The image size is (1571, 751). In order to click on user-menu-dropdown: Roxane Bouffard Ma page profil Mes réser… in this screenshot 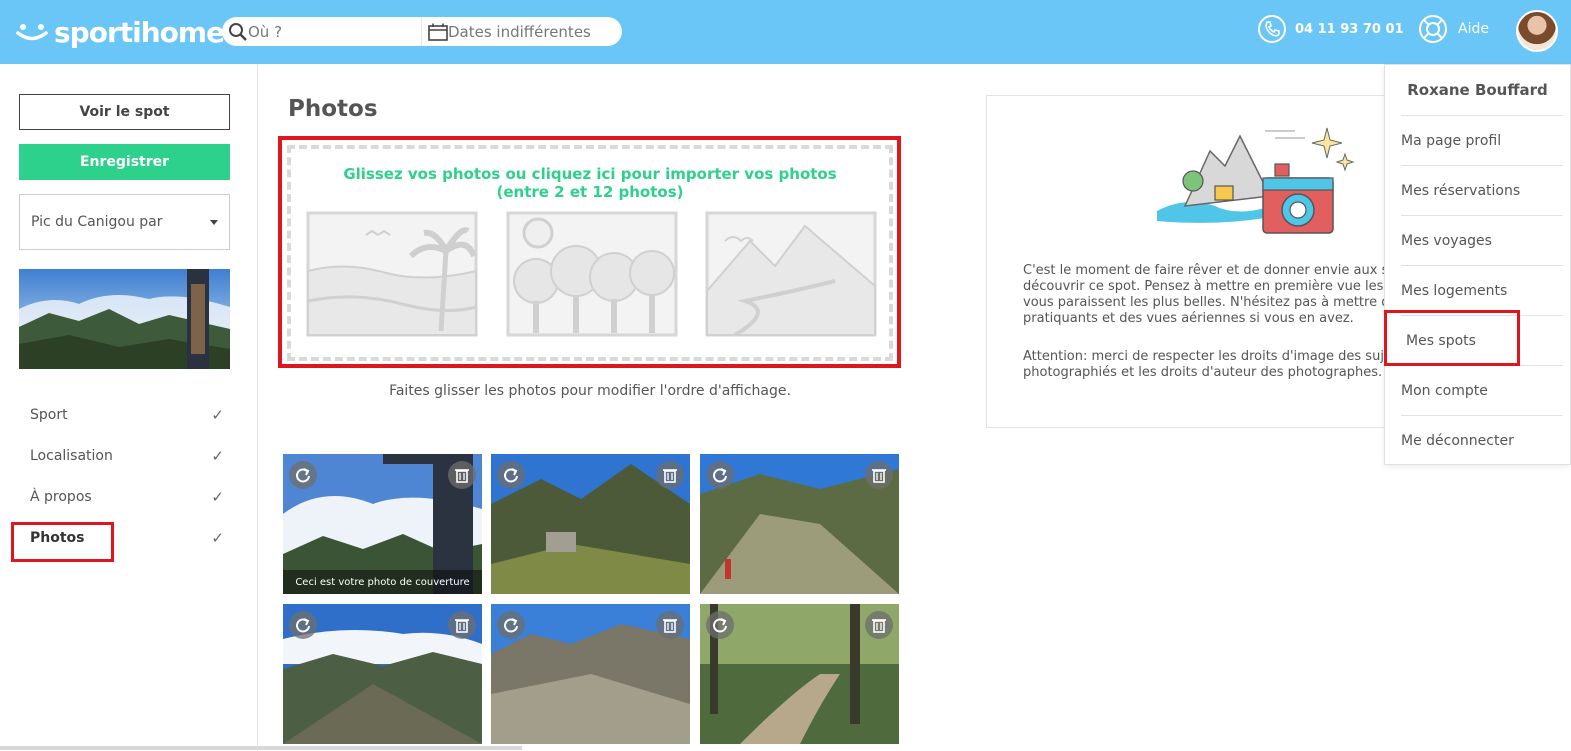, I will do `click(1477, 264)`.